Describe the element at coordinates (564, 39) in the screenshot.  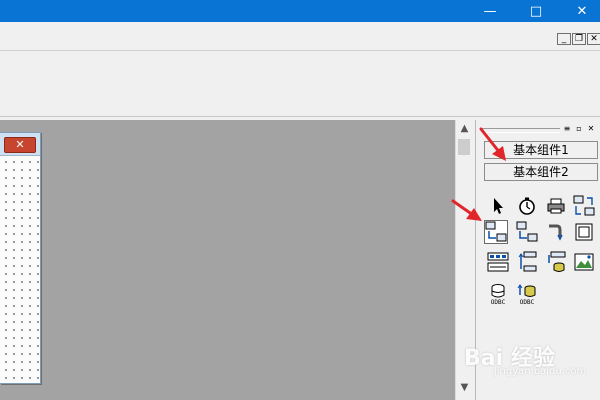
I see `mdi-minimize-button: _` at that location.